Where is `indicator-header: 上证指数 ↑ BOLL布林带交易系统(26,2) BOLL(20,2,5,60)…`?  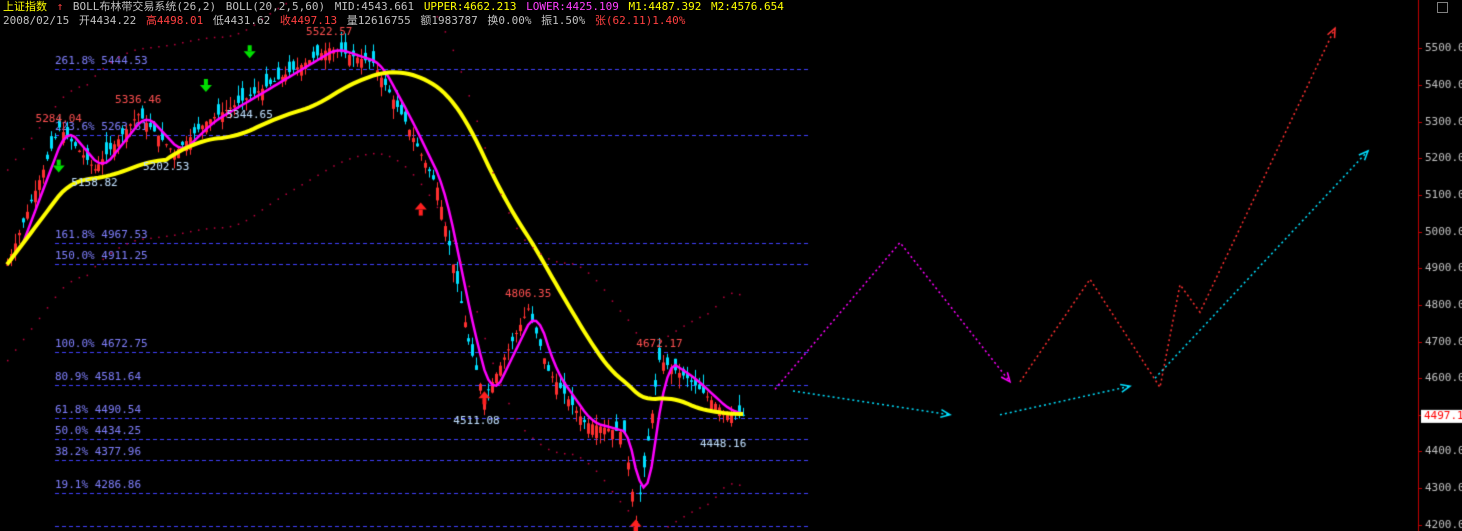
indicator-header: 上证指数 ↑ BOLL布林带交易系统(26,2) BOLL(20,2,5,60)… is located at coordinates (395, 6).